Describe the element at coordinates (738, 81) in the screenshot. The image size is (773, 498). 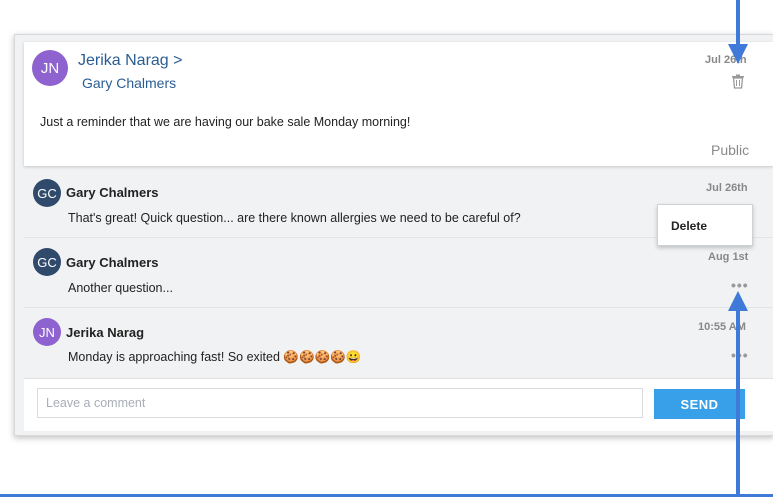
I see `trash-icon` at that location.